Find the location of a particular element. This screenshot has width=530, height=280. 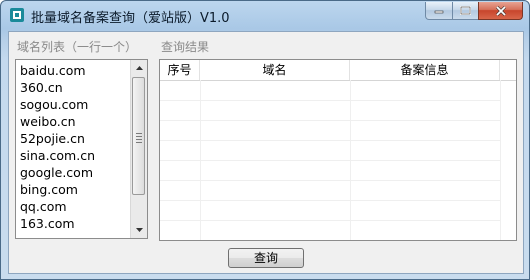

arrow-up-icon is located at coordinates (139, 68).